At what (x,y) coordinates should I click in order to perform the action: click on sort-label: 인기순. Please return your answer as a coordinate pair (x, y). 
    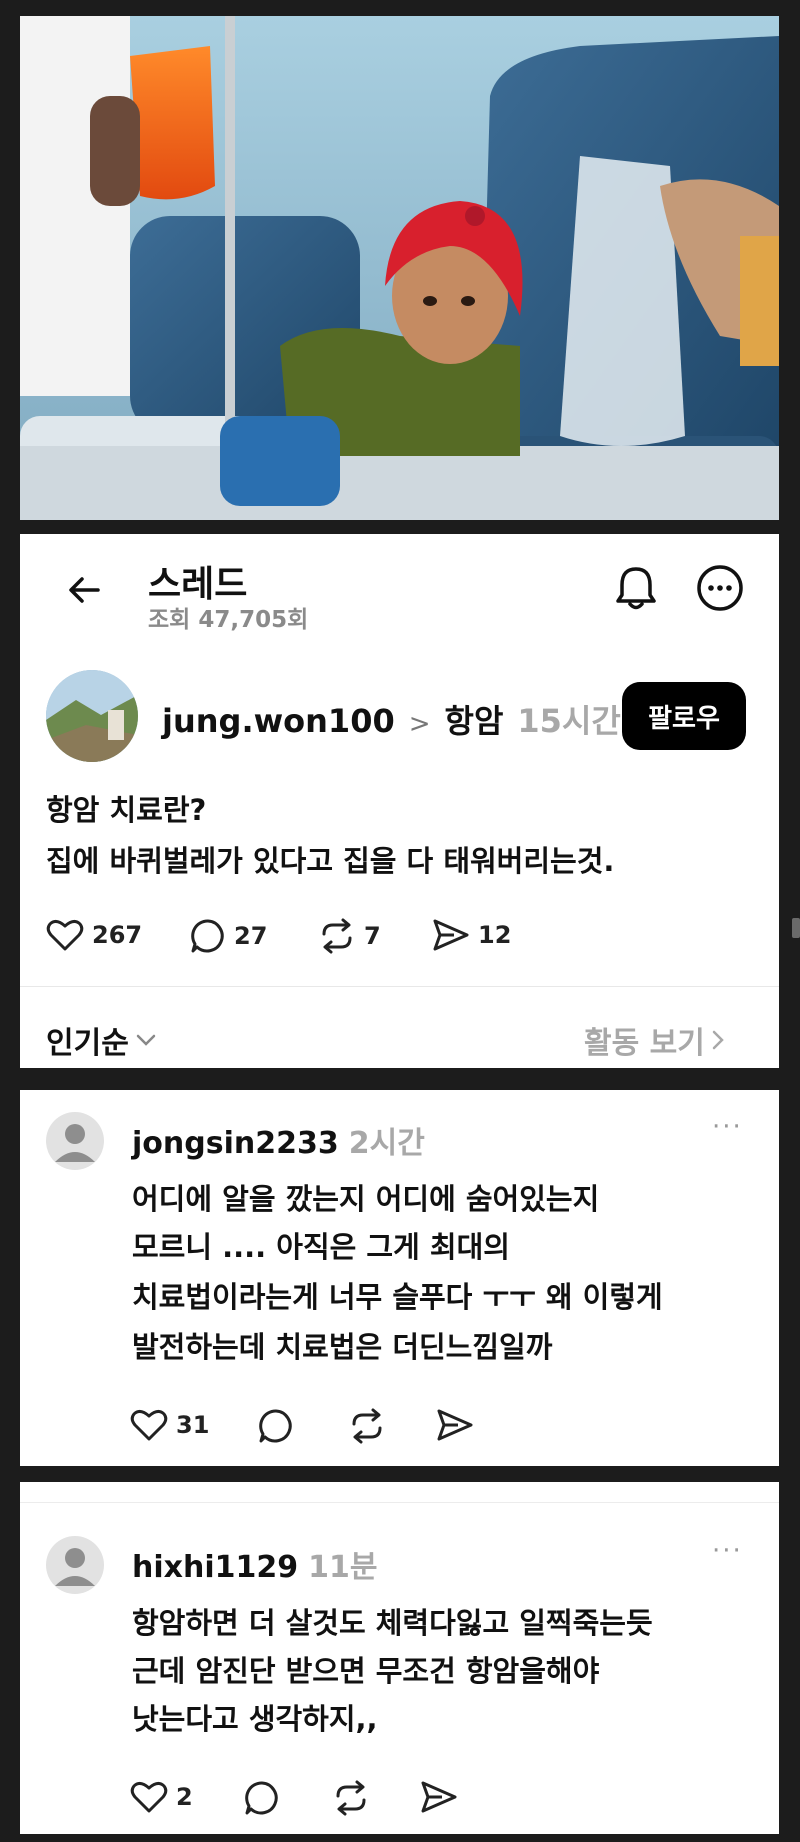
    Looking at the image, I should click on (87, 1043).